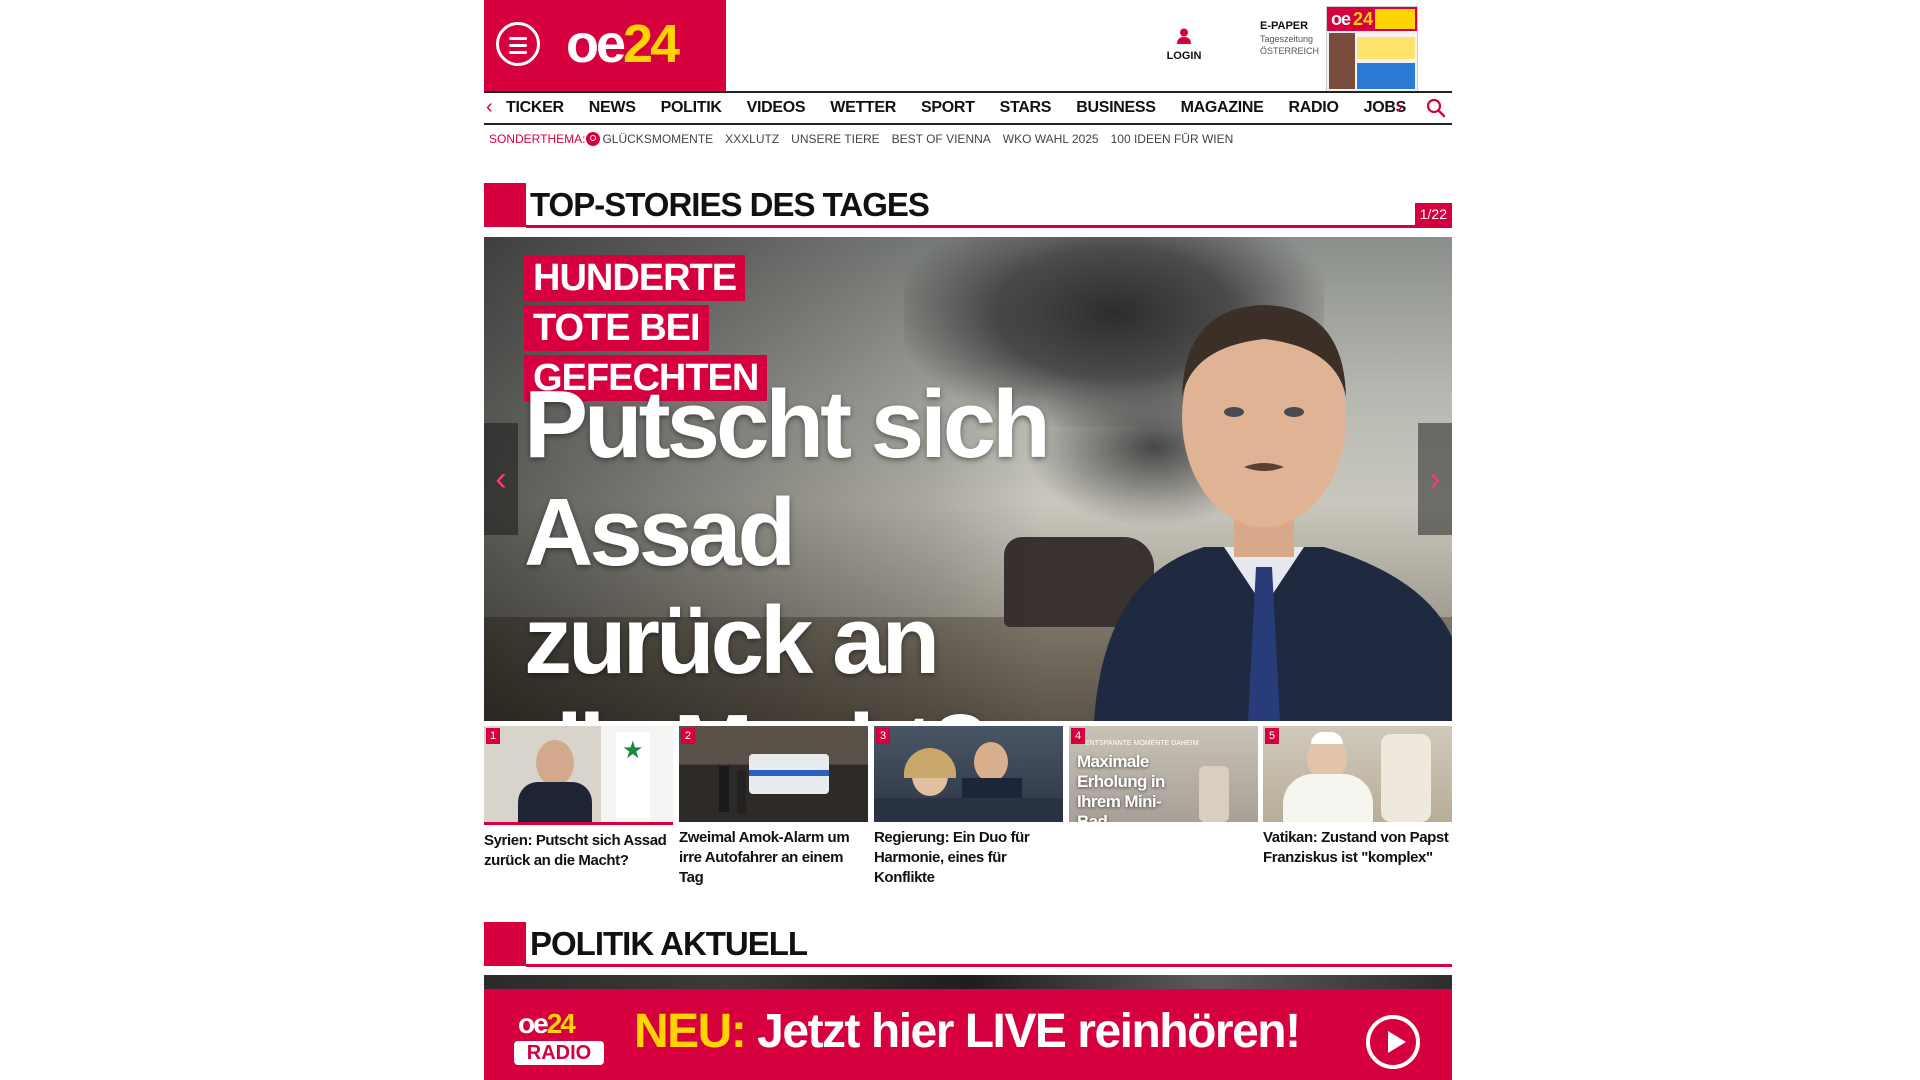 This screenshot has width=1920, height=1080. I want to click on hamburger-menu-icon, so click(518, 44).